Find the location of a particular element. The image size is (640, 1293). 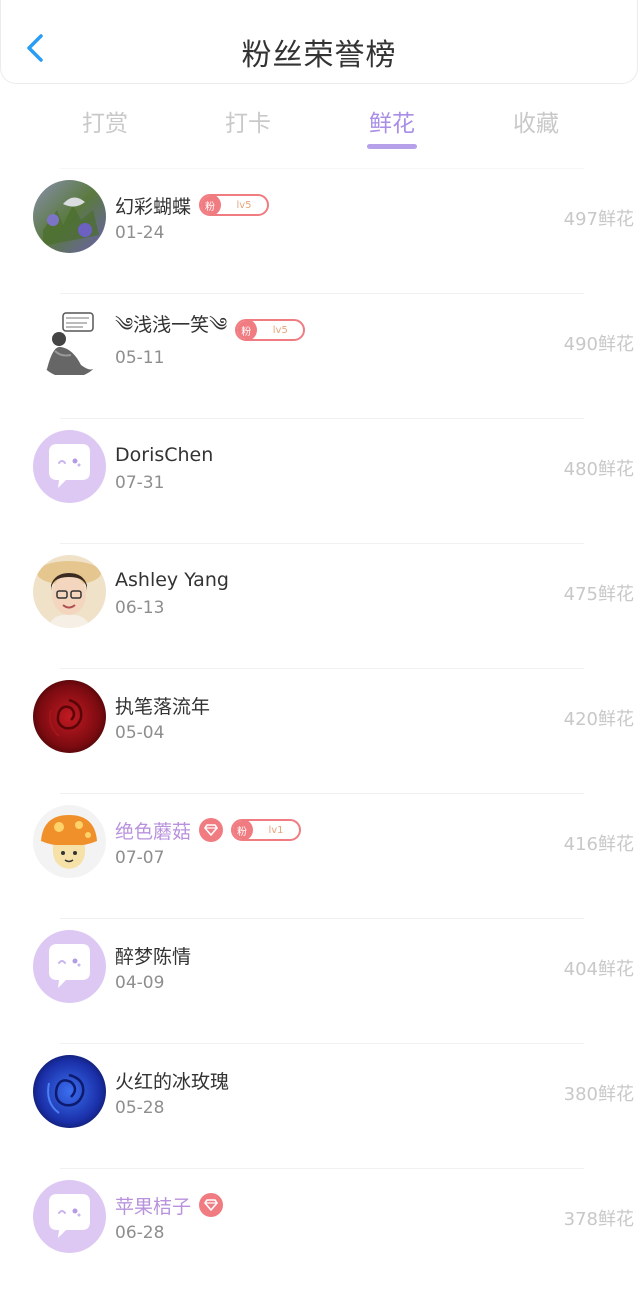

top-bar: 粉丝荣誉榜 is located at coordinates (319, 42).